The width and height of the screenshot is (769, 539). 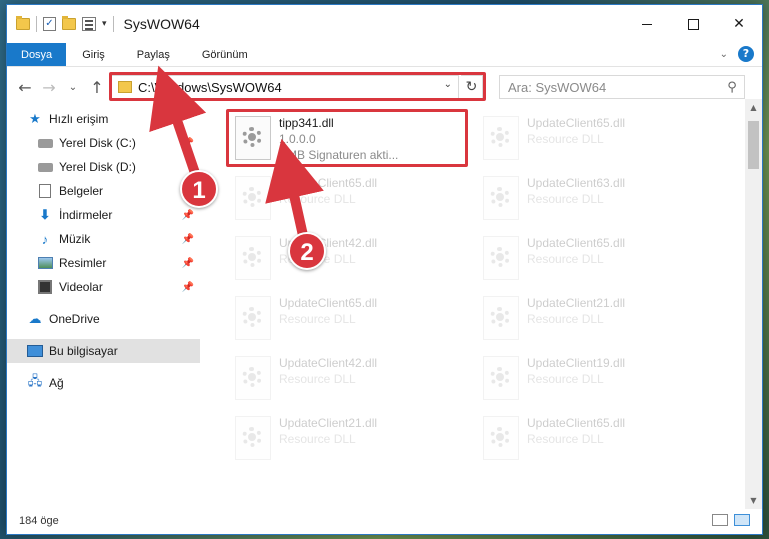 I want to click on sidebar-item-label: Resimler, so click(x=83, y=263).